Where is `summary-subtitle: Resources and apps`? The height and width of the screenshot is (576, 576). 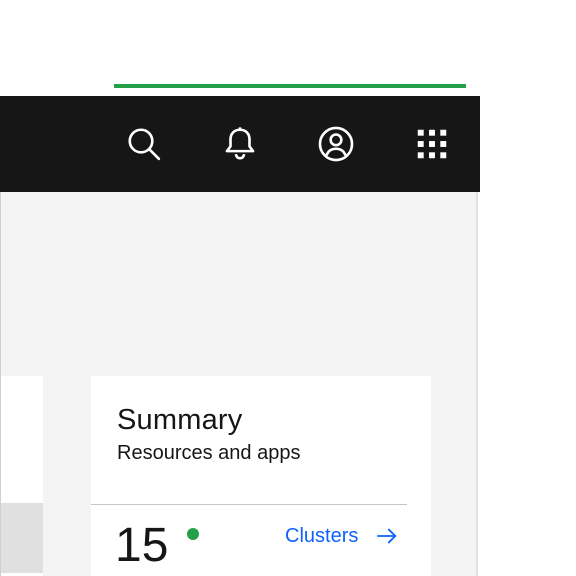
summary-subtitle: Resources and apps is located at coordinates (209, 453).